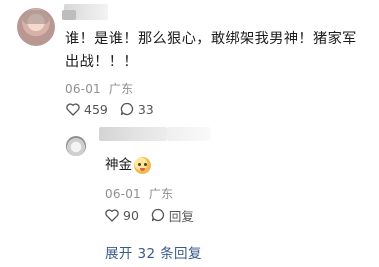 The image size is (379, 267). I want to click on like-button: 459, so click(87, 109).